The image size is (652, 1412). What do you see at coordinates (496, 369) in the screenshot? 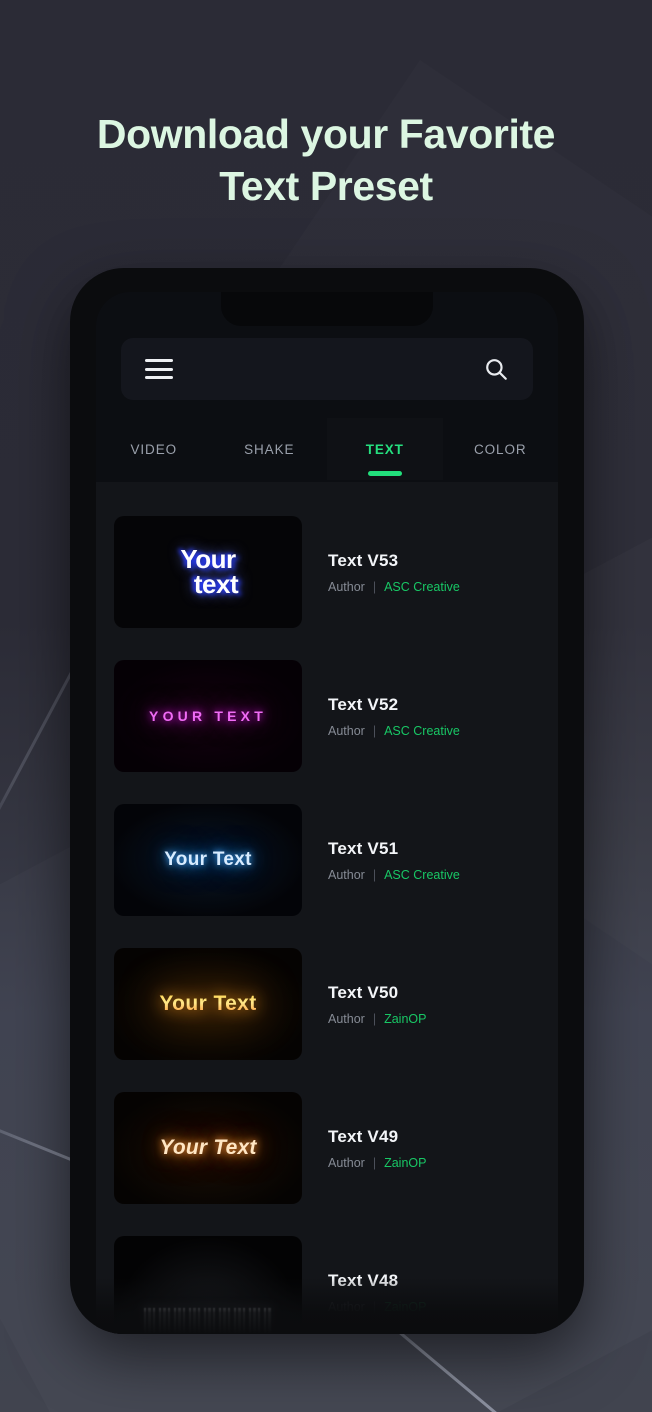
I see `search-icon` at bounding box center [496, 369].